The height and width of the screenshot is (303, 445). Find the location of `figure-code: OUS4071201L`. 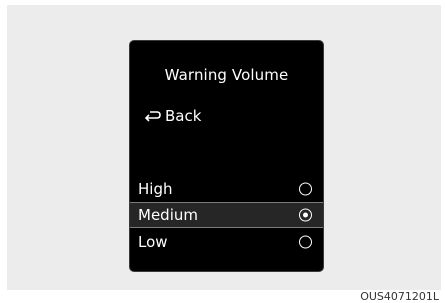

figure-code: OUS4071201L is located at coordinates (399, 296).